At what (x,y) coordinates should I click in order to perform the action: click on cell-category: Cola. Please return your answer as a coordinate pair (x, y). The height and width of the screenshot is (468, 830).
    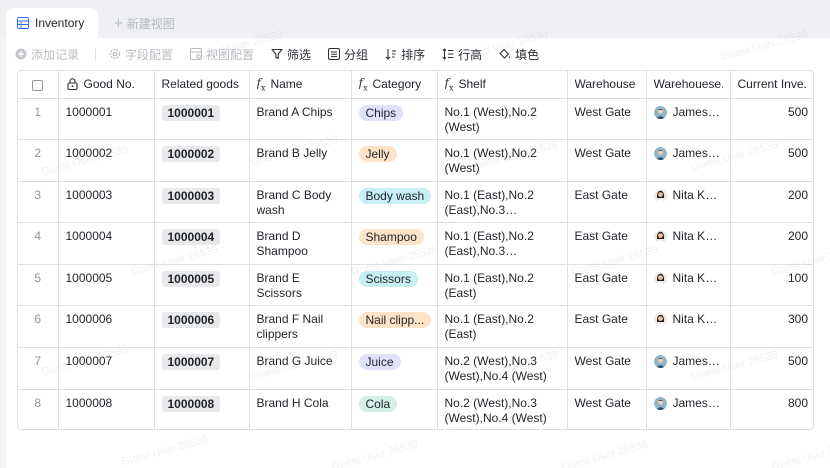
    Looking at the image, I should click on (394, 409).